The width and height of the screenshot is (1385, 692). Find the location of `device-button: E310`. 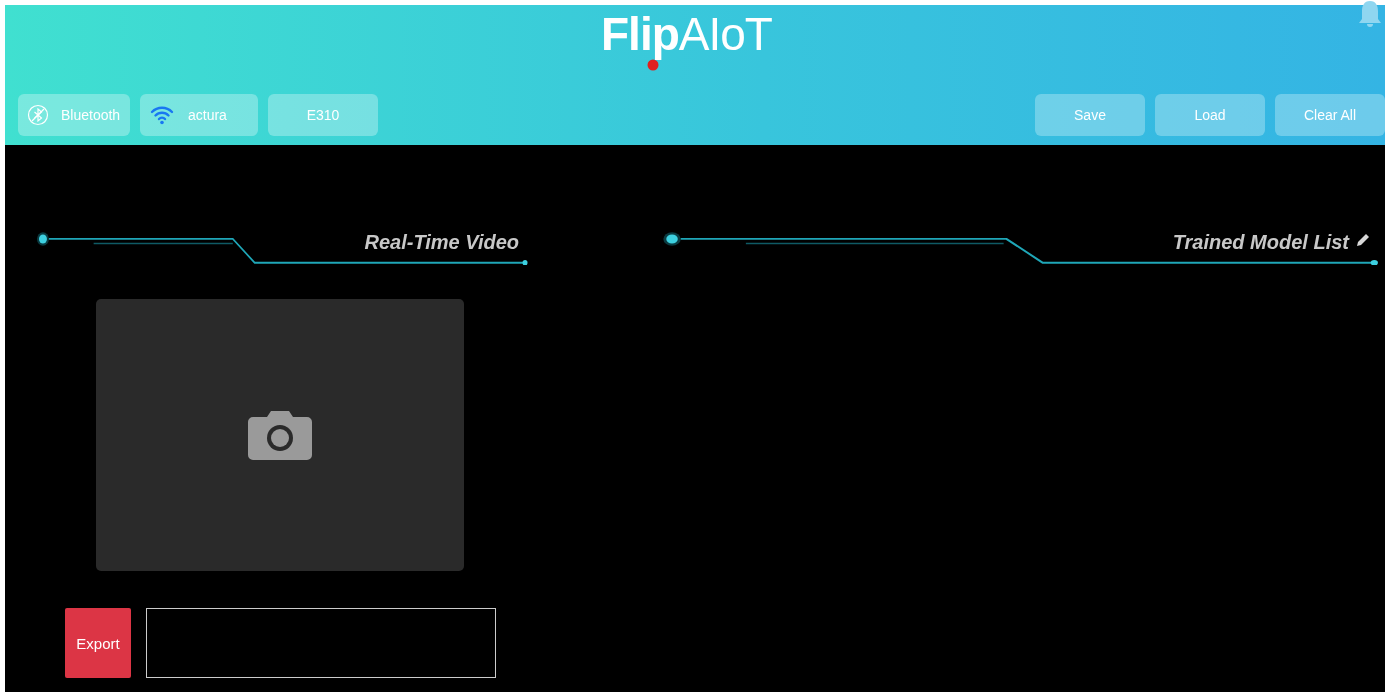

device-button: E310 is located at coordinates (323, 115).